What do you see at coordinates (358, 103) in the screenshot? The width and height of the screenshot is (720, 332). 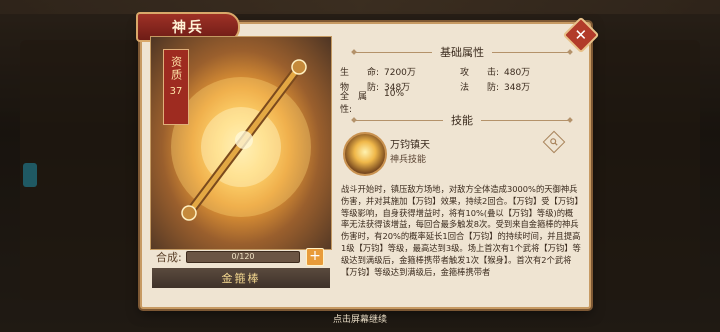 I see `attr-key: 全 属 性:` at bounding box center [358, 103].